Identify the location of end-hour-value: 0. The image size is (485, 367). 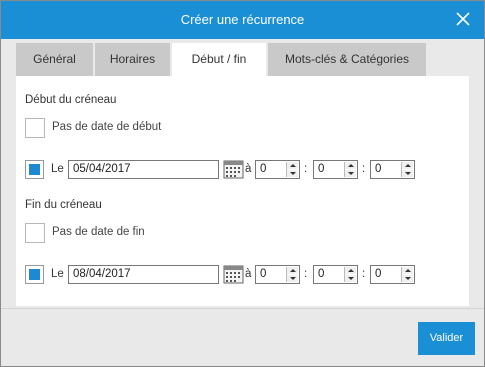
(263, 274).